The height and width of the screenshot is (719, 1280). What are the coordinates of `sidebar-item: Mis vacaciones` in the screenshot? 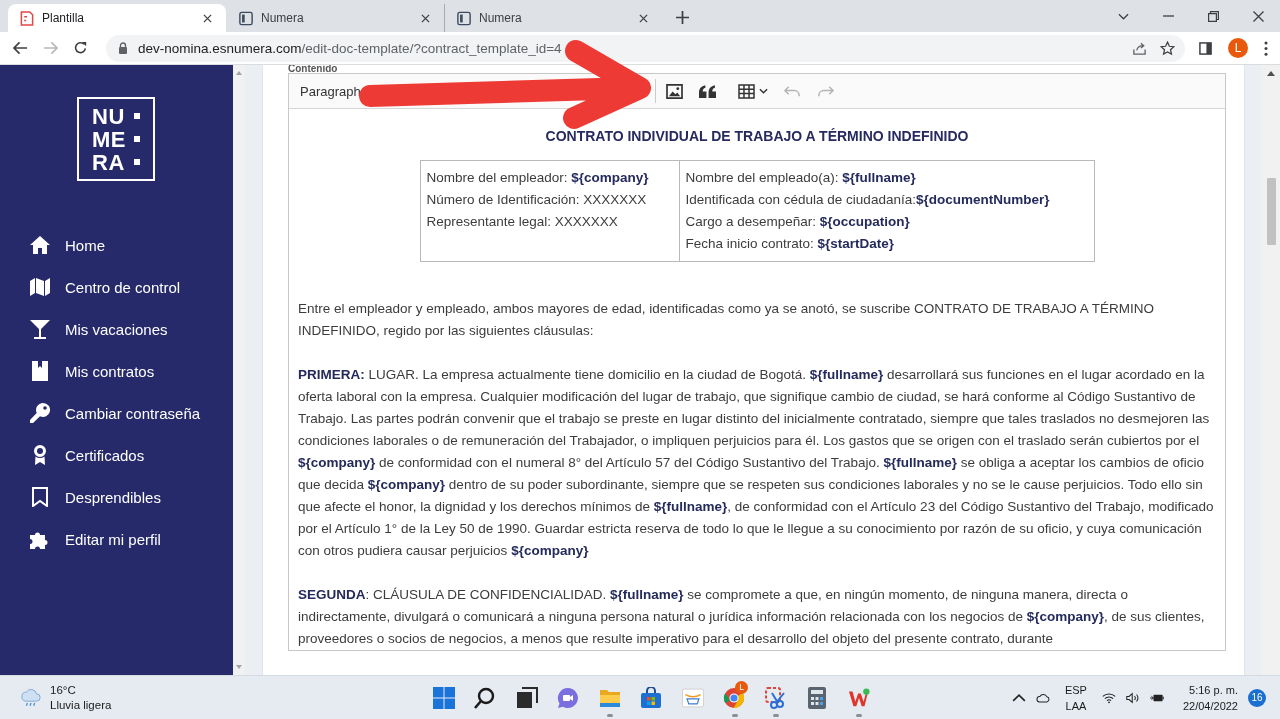 It's located at (100, 329).